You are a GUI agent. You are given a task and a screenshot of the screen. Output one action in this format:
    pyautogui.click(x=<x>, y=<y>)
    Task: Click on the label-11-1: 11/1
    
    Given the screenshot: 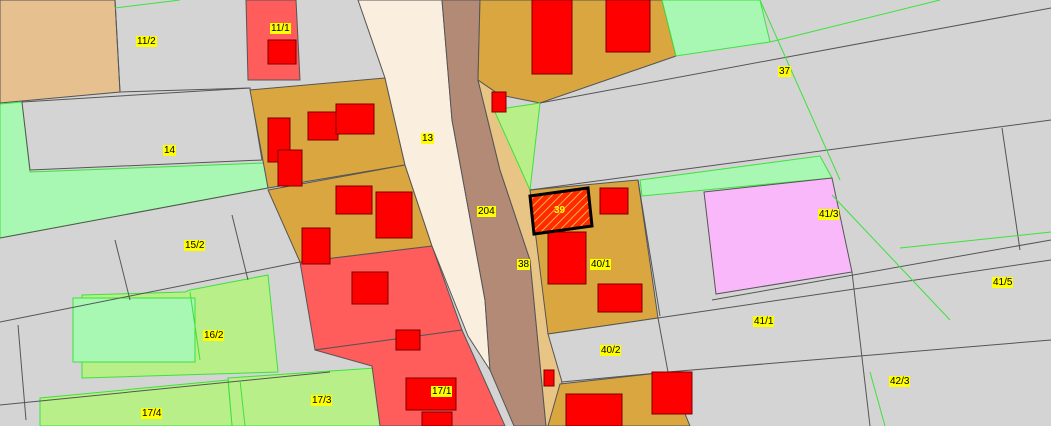 What is the action you would take?
    pyautogui.click(x=280, y=28)
    